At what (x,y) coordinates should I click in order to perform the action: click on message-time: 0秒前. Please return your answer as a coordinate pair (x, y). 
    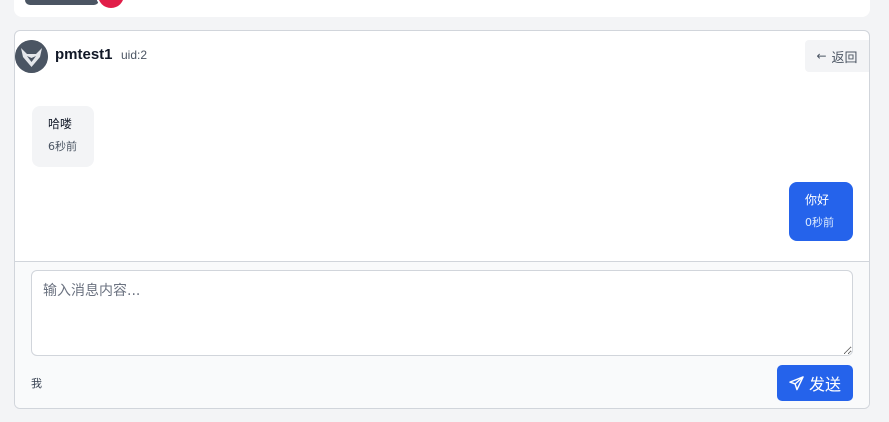
    Looking at the image, I should click on (819, 222).